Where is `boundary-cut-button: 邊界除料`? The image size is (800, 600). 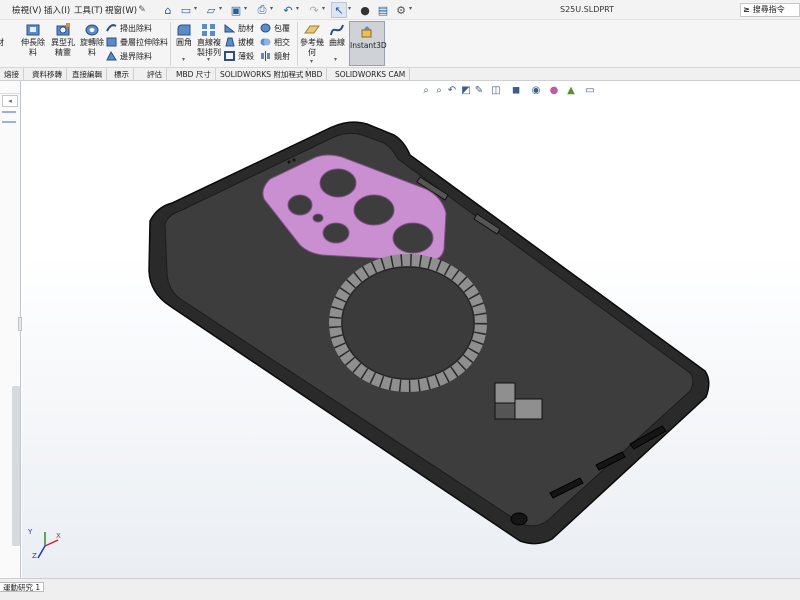 boundary-cut-button: 邊界除料 is located at coordinates (129, 56).